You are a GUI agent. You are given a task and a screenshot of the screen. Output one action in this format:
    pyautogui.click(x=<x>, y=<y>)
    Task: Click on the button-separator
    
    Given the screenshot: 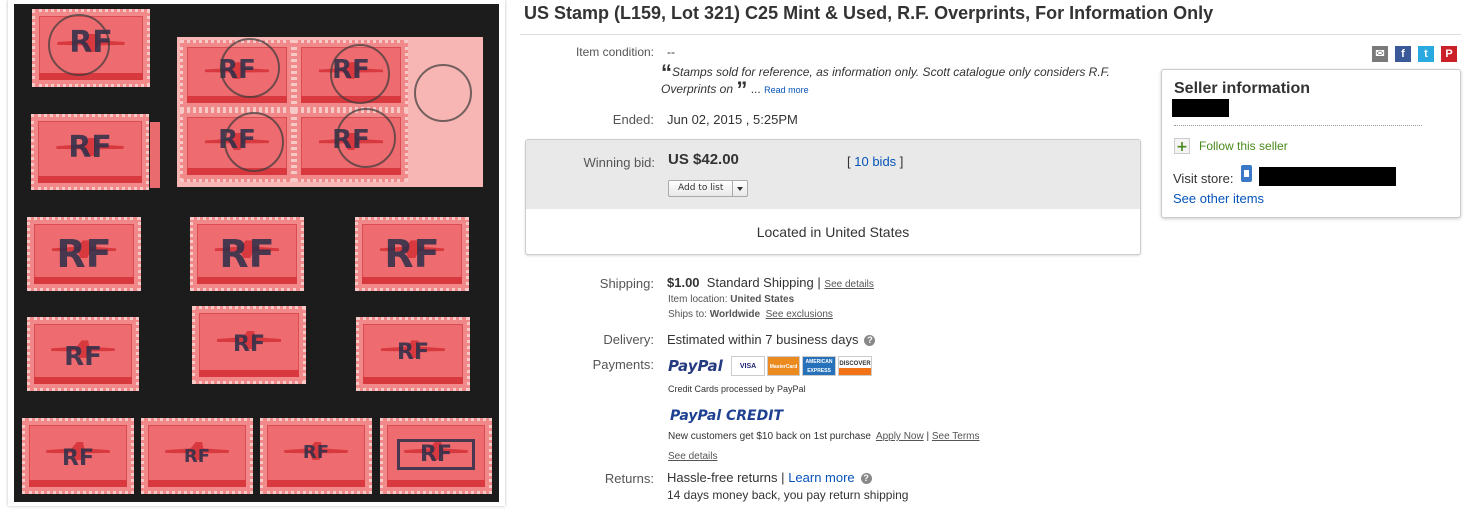 What is the action you would take?
    pyautogui.click(x=732, y=188)
    